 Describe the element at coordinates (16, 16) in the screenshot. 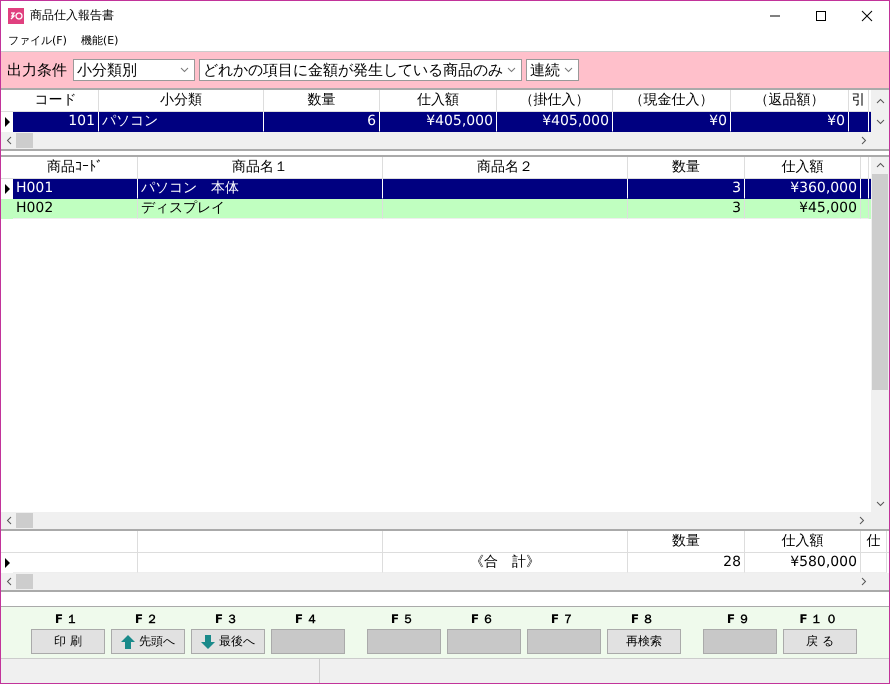

I see `app-logo-icon` at that location.